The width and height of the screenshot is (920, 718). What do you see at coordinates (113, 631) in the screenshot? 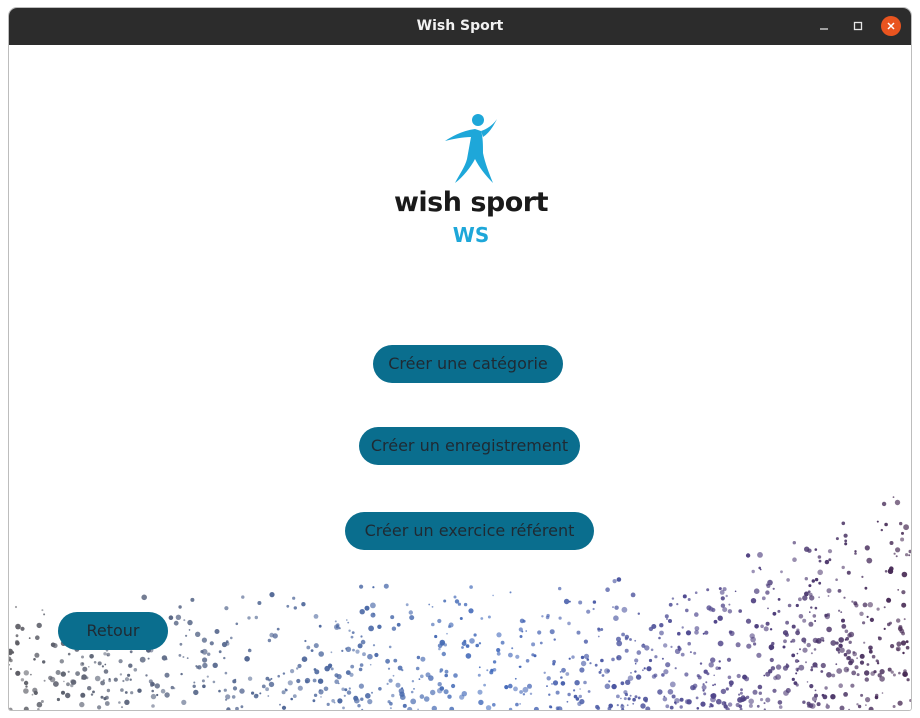
I see `back-button: Retour` at bounding box center [113, 631].